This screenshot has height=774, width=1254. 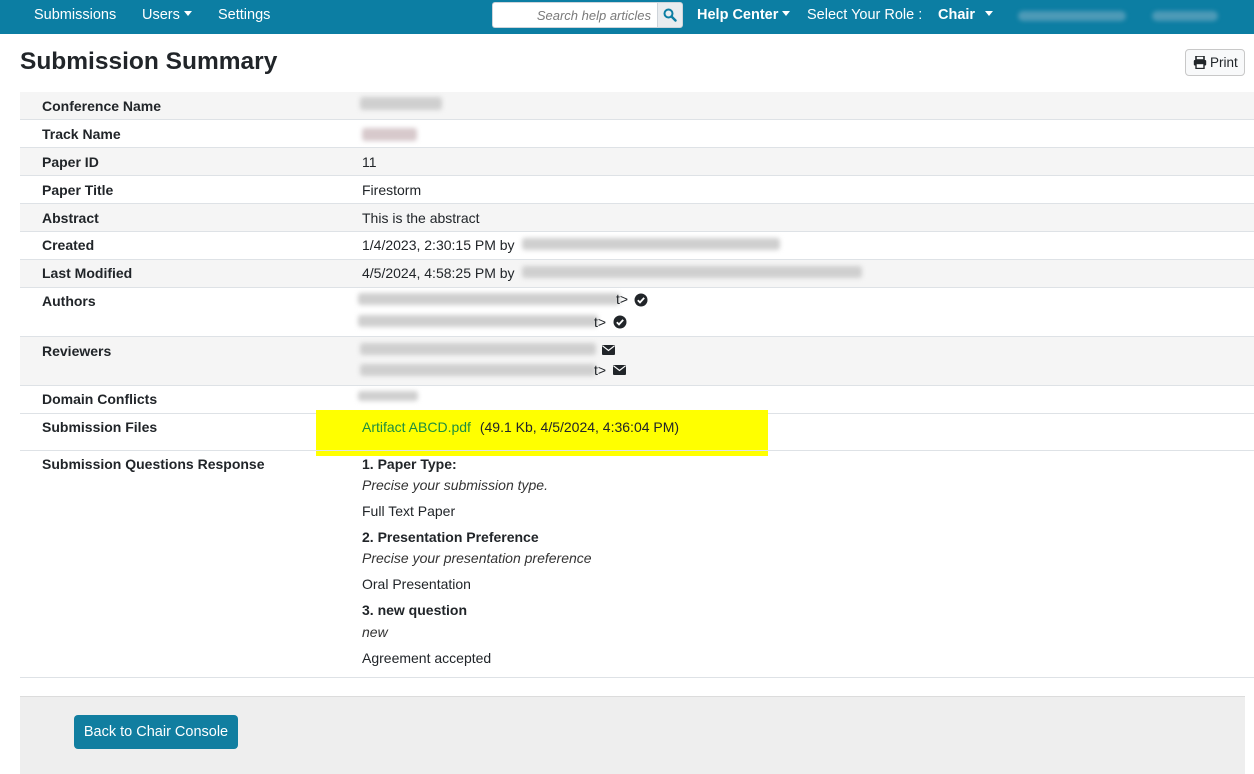 What do you see at coordinates (637, 361) in the screenshot?
I see `row-reviewers: Reviewers t>` at bounding box center [637, 361].